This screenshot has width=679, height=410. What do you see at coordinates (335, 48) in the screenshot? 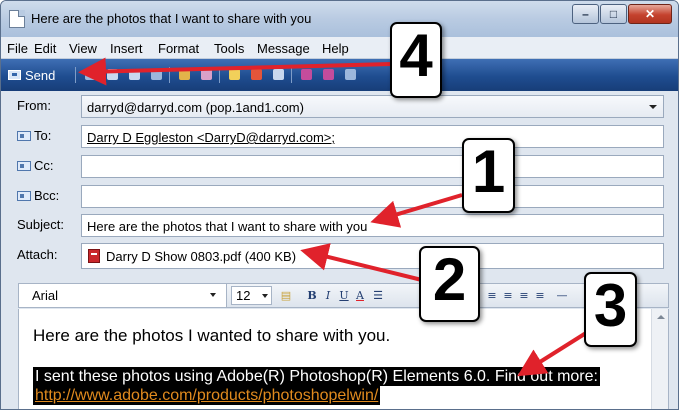
I see `menu-help: Help` at bounding box center [335, 48].